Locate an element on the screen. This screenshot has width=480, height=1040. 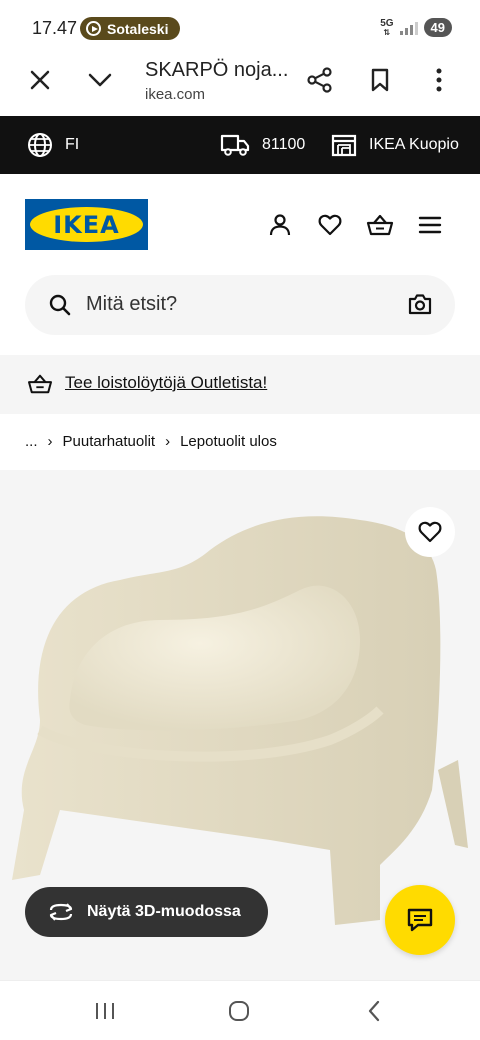
logo-text: IKEA is located at coordinates (86, 224).